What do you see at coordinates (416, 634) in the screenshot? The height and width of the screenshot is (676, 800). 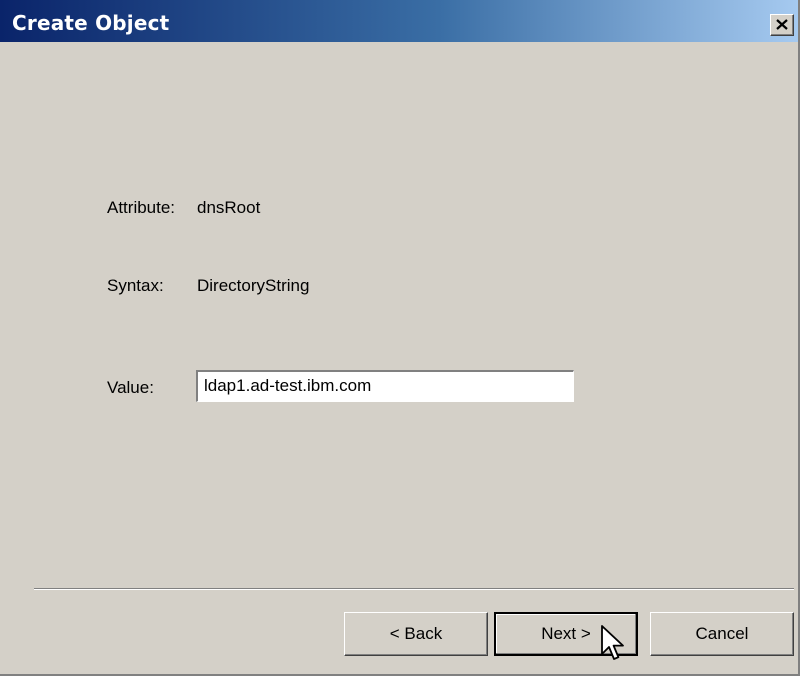 I see `back-button: < Back` at bounding box center [416, 634].